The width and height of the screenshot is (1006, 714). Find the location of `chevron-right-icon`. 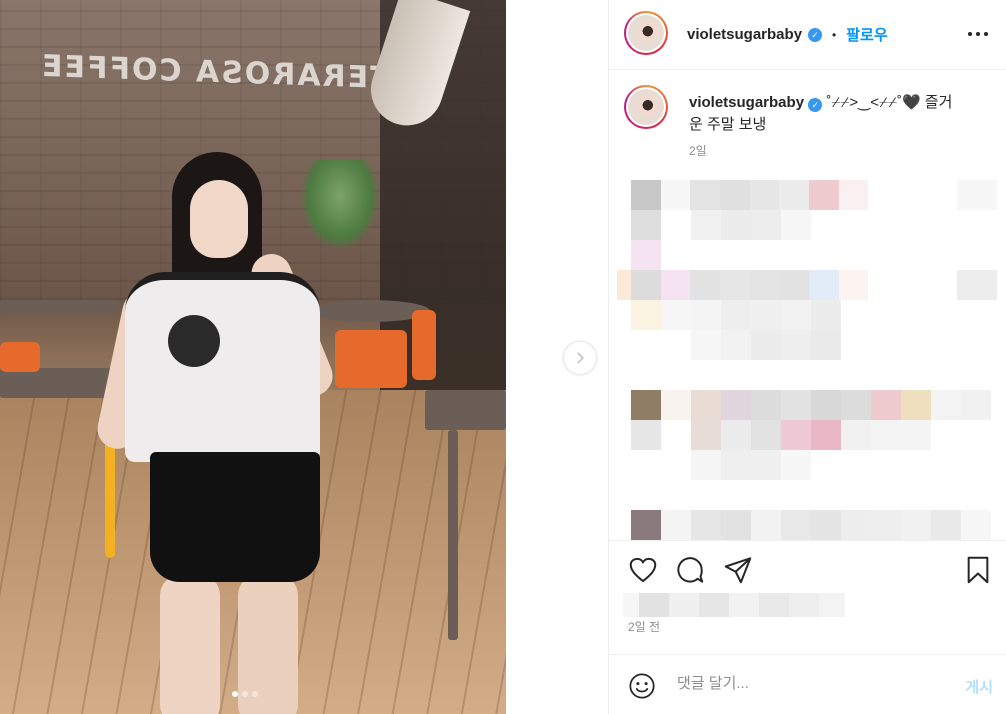

chevron-right-icon is located at coordinates (580, 358).